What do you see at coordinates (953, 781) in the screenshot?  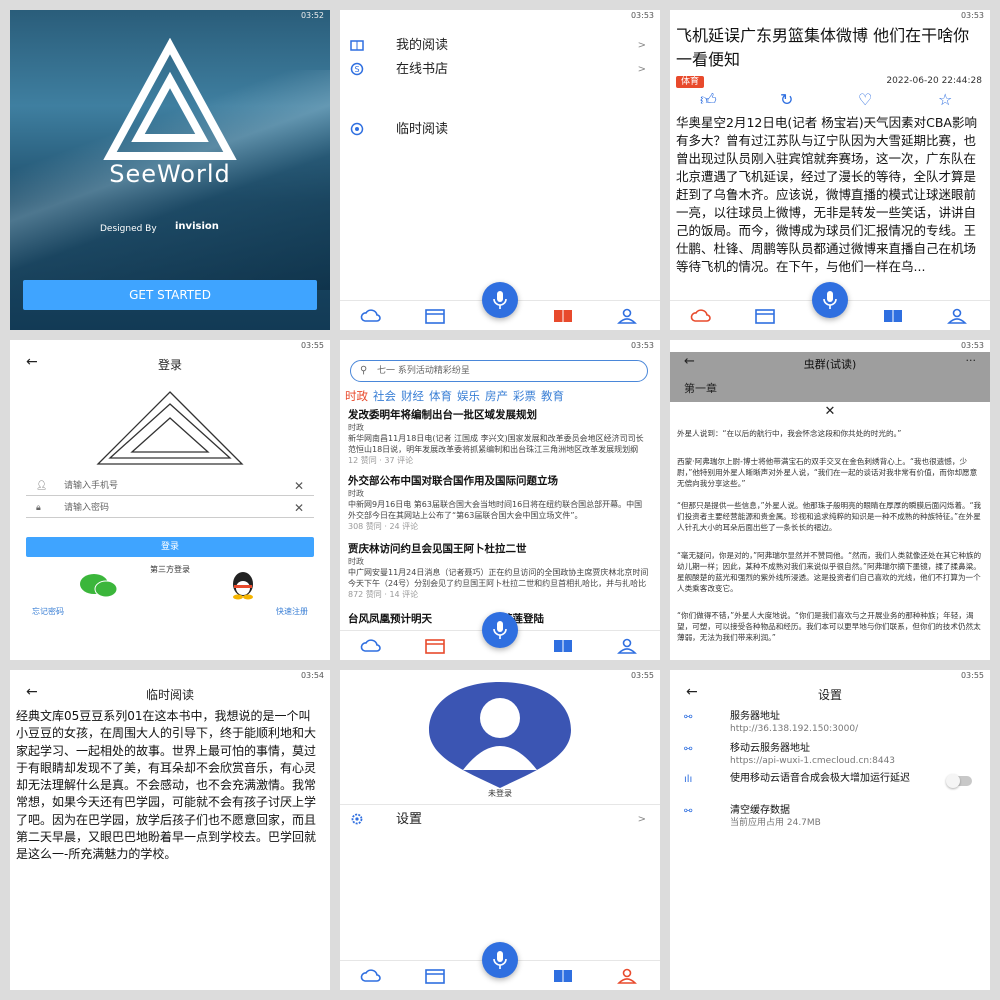 I see `toggle-knob` at bounding box center [953, 781].